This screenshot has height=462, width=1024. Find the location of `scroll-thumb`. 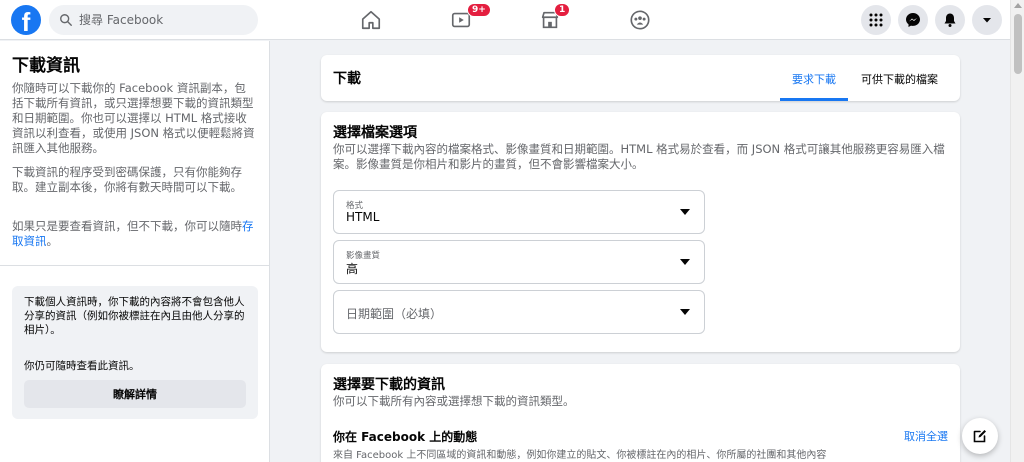

scroll-thumb is located at coordinates (1018, 44).